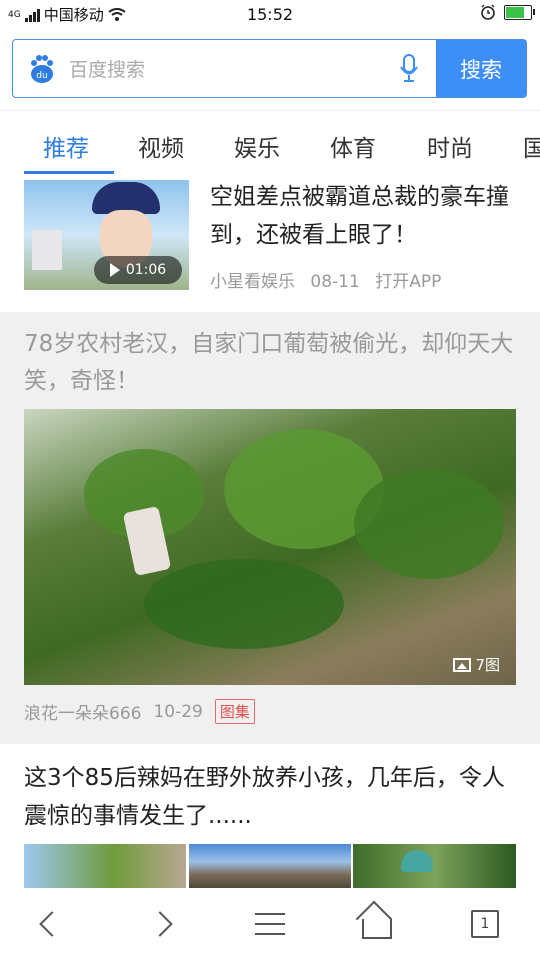  I want to click on alarm-icon, so click(488, 12).